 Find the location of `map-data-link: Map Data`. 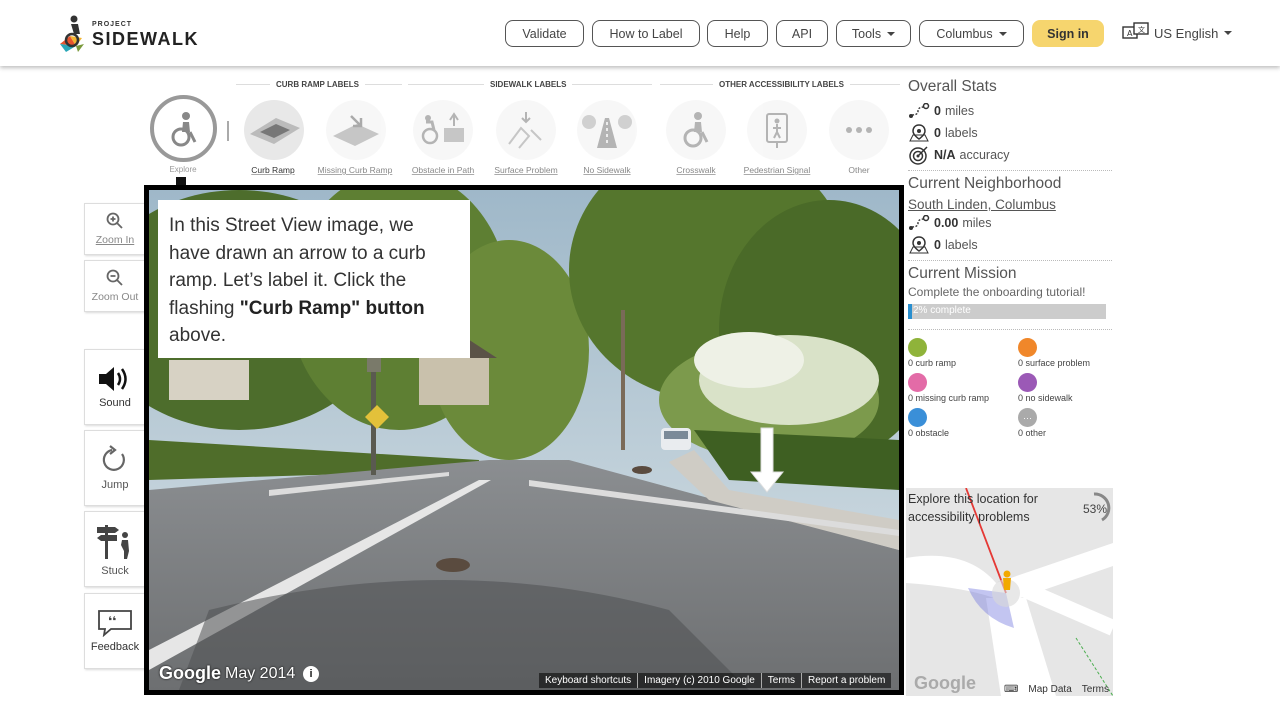

map-data-link: Map Data is located at coordinates (1049, 689).